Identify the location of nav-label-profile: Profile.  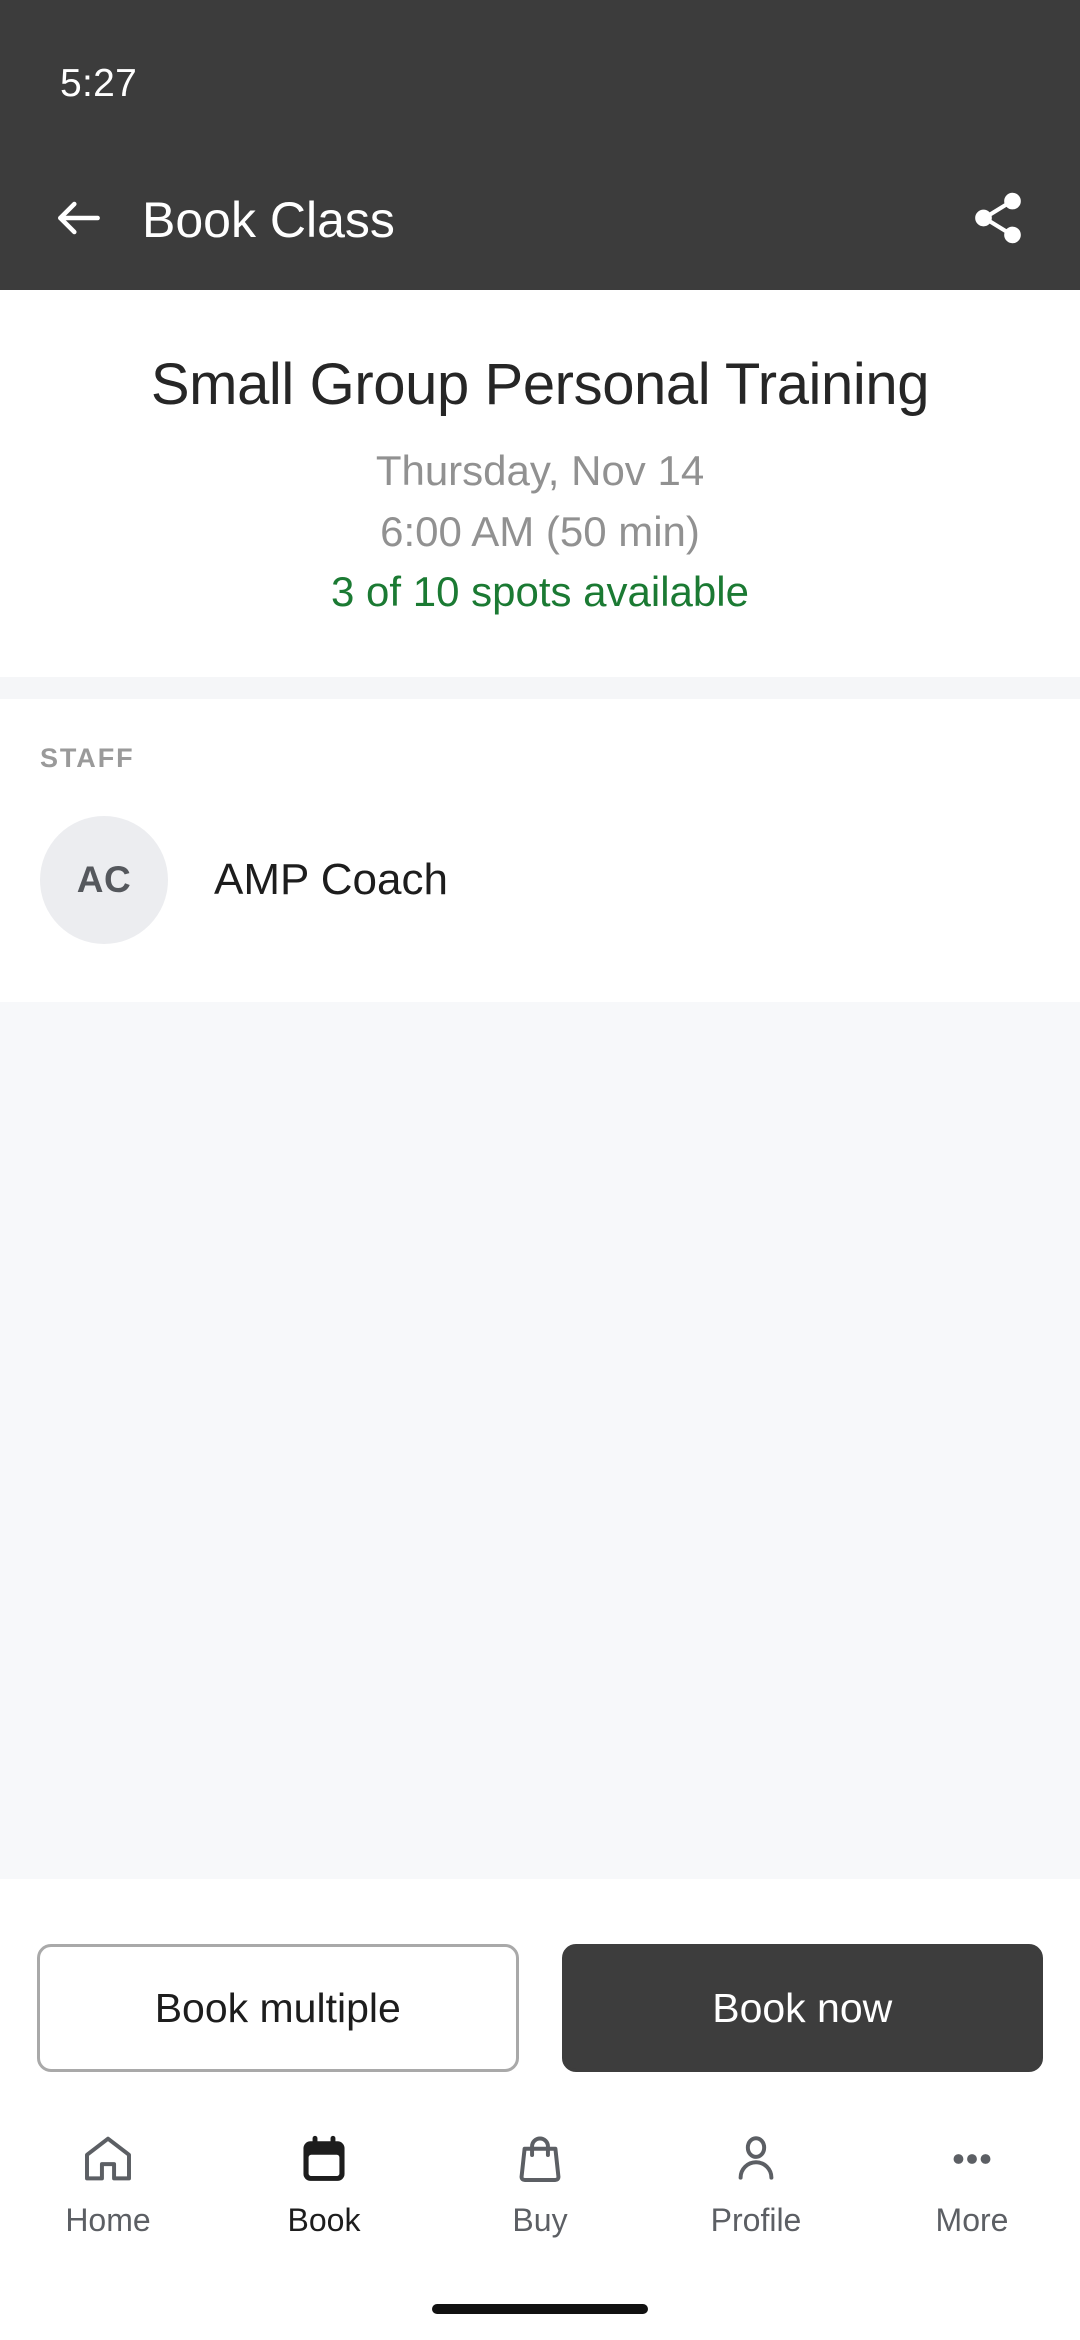
(756, 2220).